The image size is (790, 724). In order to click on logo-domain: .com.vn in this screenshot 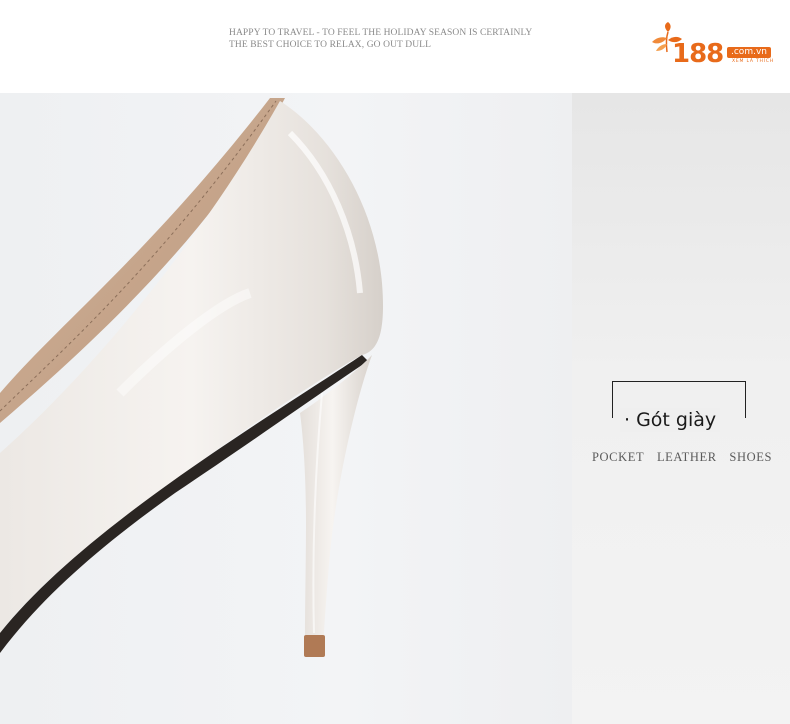, I will do `click(749, 52)`.